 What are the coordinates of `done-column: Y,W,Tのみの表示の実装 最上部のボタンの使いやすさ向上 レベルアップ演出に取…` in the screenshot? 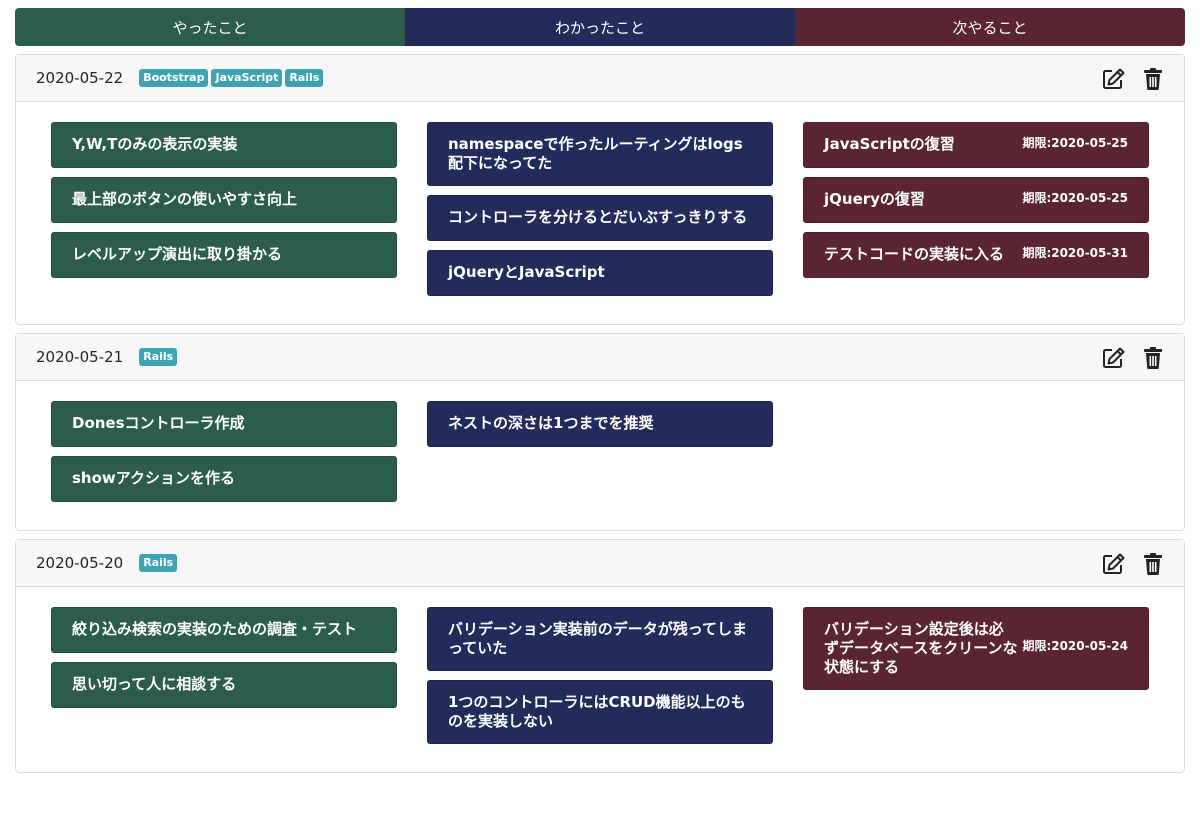 It's located at (224, 209).